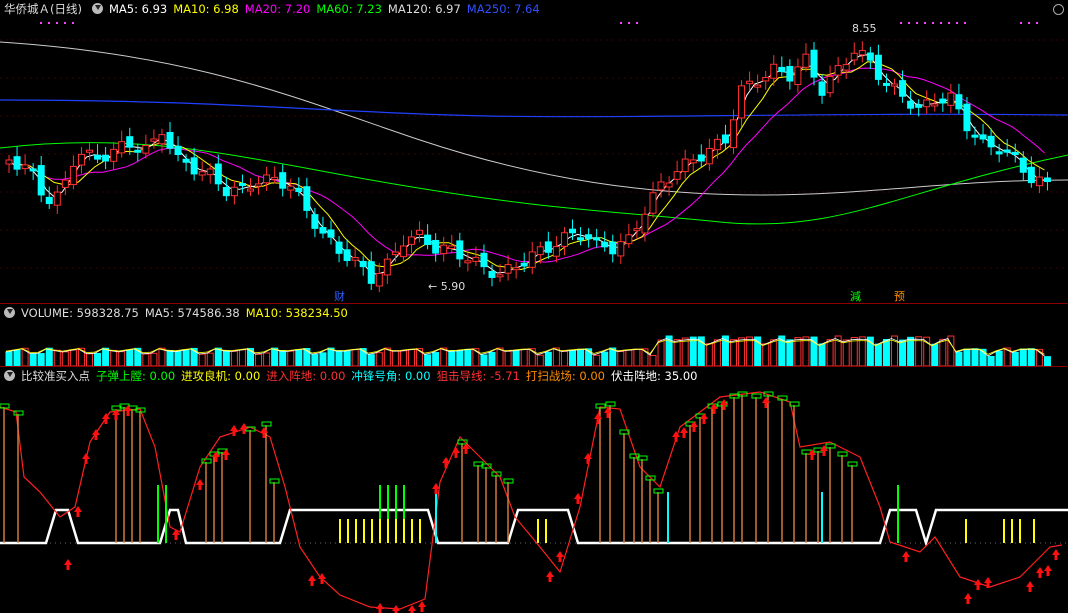 Image resolution: width=1068 pixels, height=613 pixels. I want to click on finance-event-marker: 财, so click(339, 296).